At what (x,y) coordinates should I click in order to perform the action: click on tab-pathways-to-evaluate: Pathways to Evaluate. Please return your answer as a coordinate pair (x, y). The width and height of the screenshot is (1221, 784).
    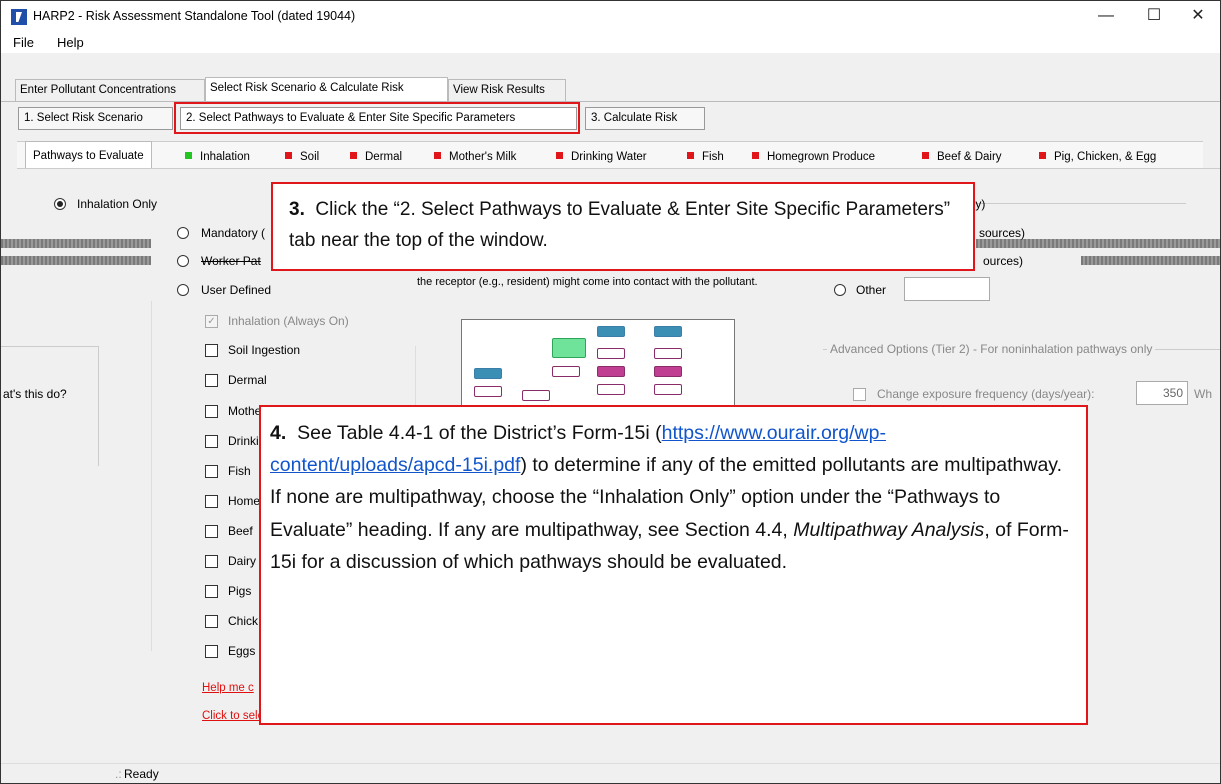
    Looking at the image, I should click on (88, 155).